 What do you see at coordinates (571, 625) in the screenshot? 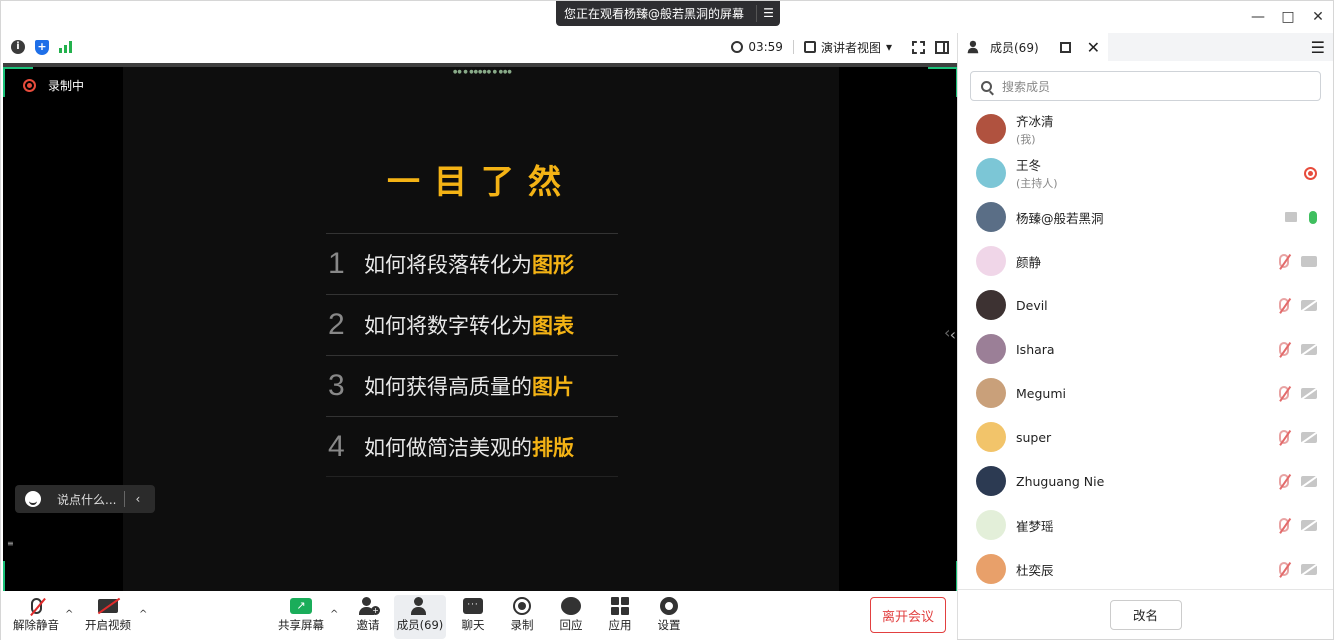
I see `react-label: 回应` at bounding box center [571, 625].